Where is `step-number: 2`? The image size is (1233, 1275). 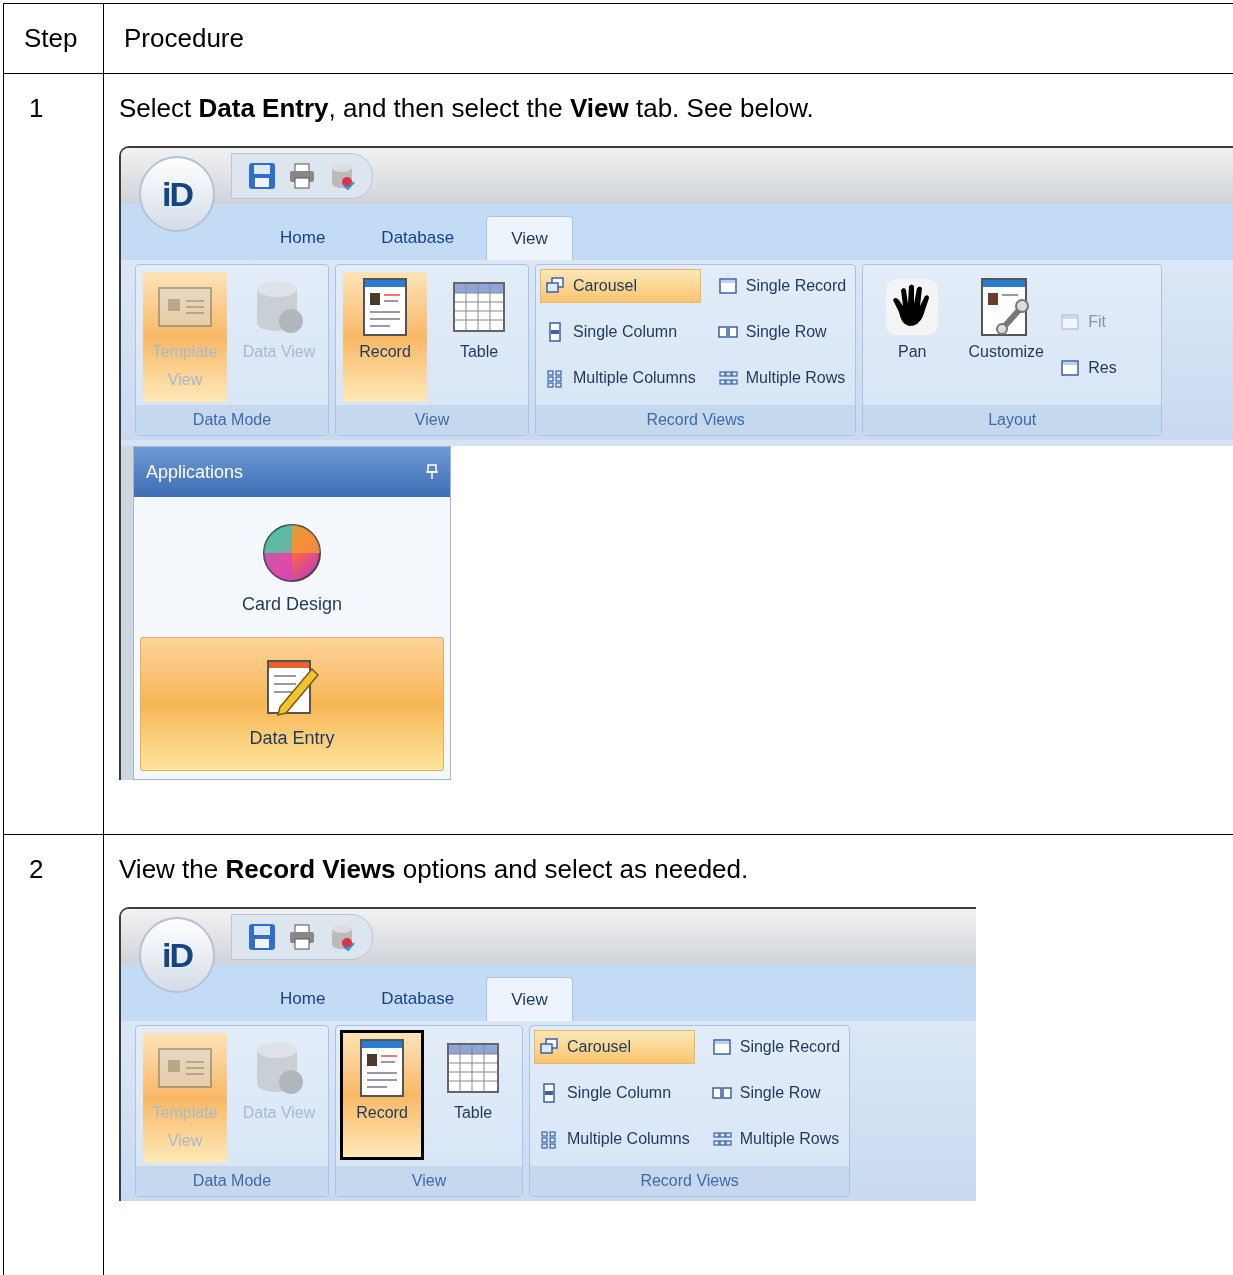 step-number: 2 is located at coordinates (53, 1054).